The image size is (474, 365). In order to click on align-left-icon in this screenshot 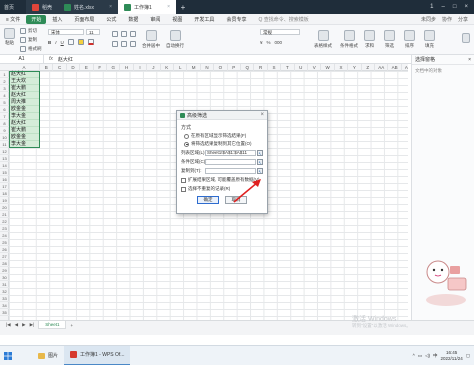, I will do `click(115, 44)`.